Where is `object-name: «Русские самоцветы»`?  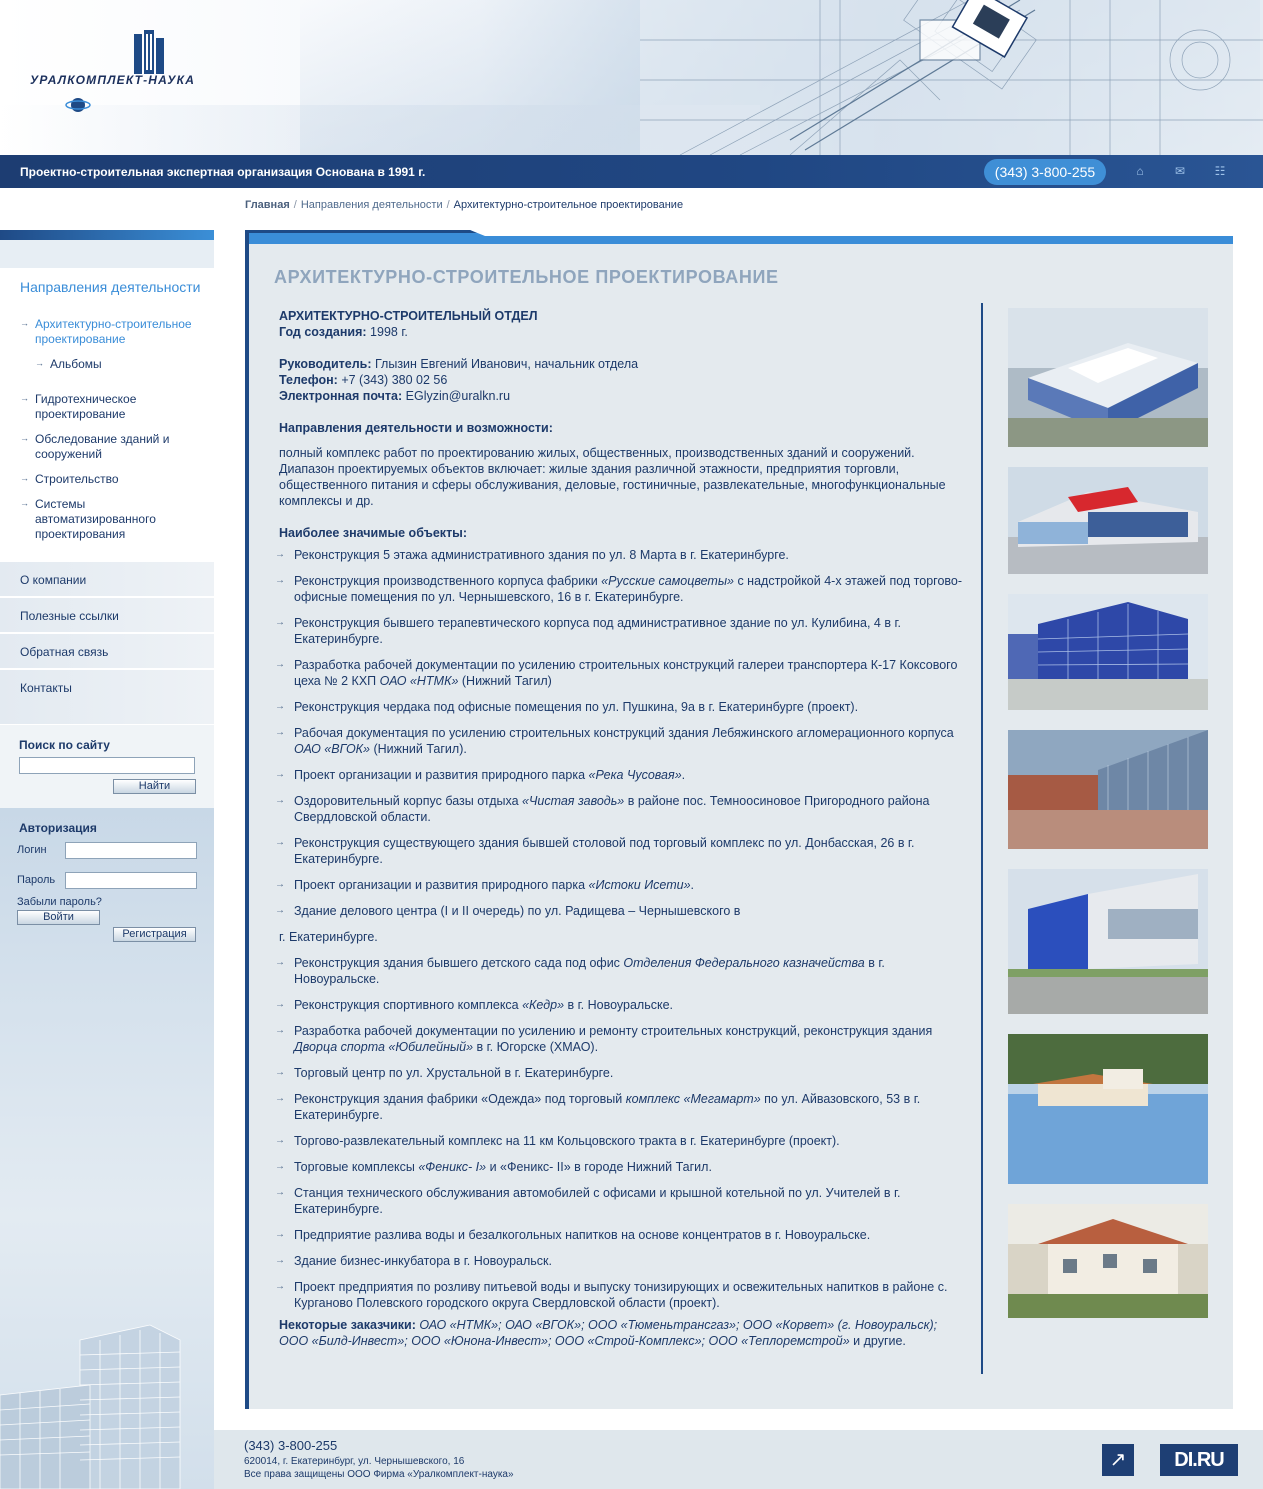 object-name: «Русские самоцветы» is located at coordinates (667, 581).